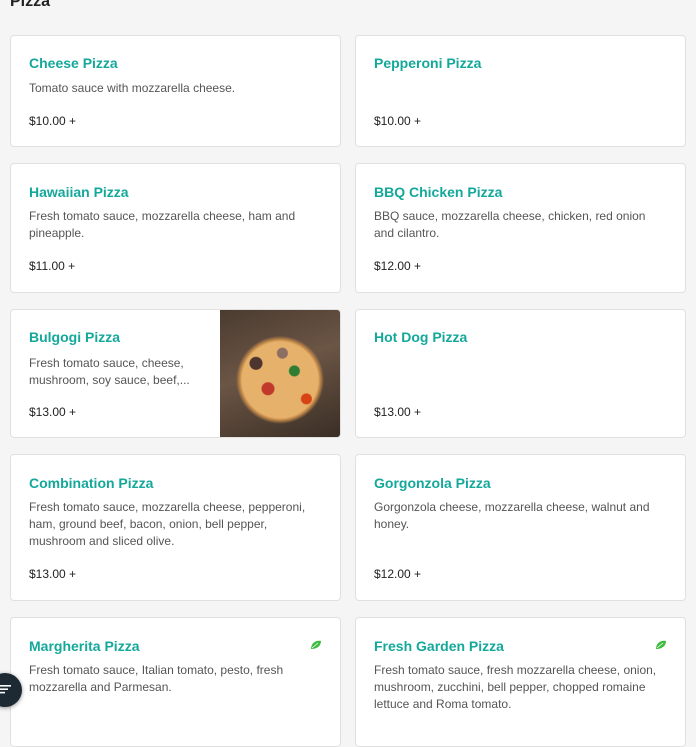 The width and height of the screenshot is (696, 747). Describe the element at coordinates (428, 63) in the screenshot. I see `item-name: Pepperoni Pizza` at that location.